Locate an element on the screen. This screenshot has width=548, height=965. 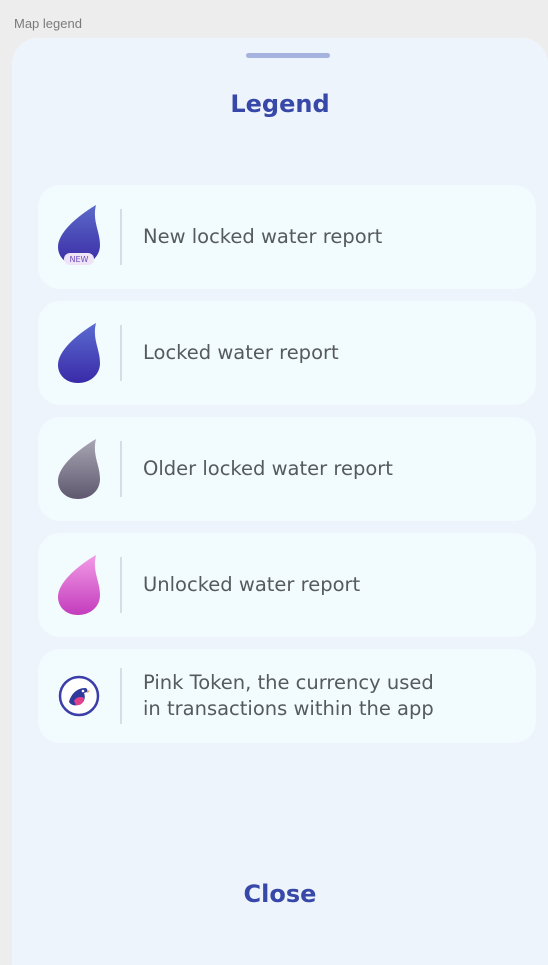
legend-item-label: Older locked water report is located at coordinates (268, 468).